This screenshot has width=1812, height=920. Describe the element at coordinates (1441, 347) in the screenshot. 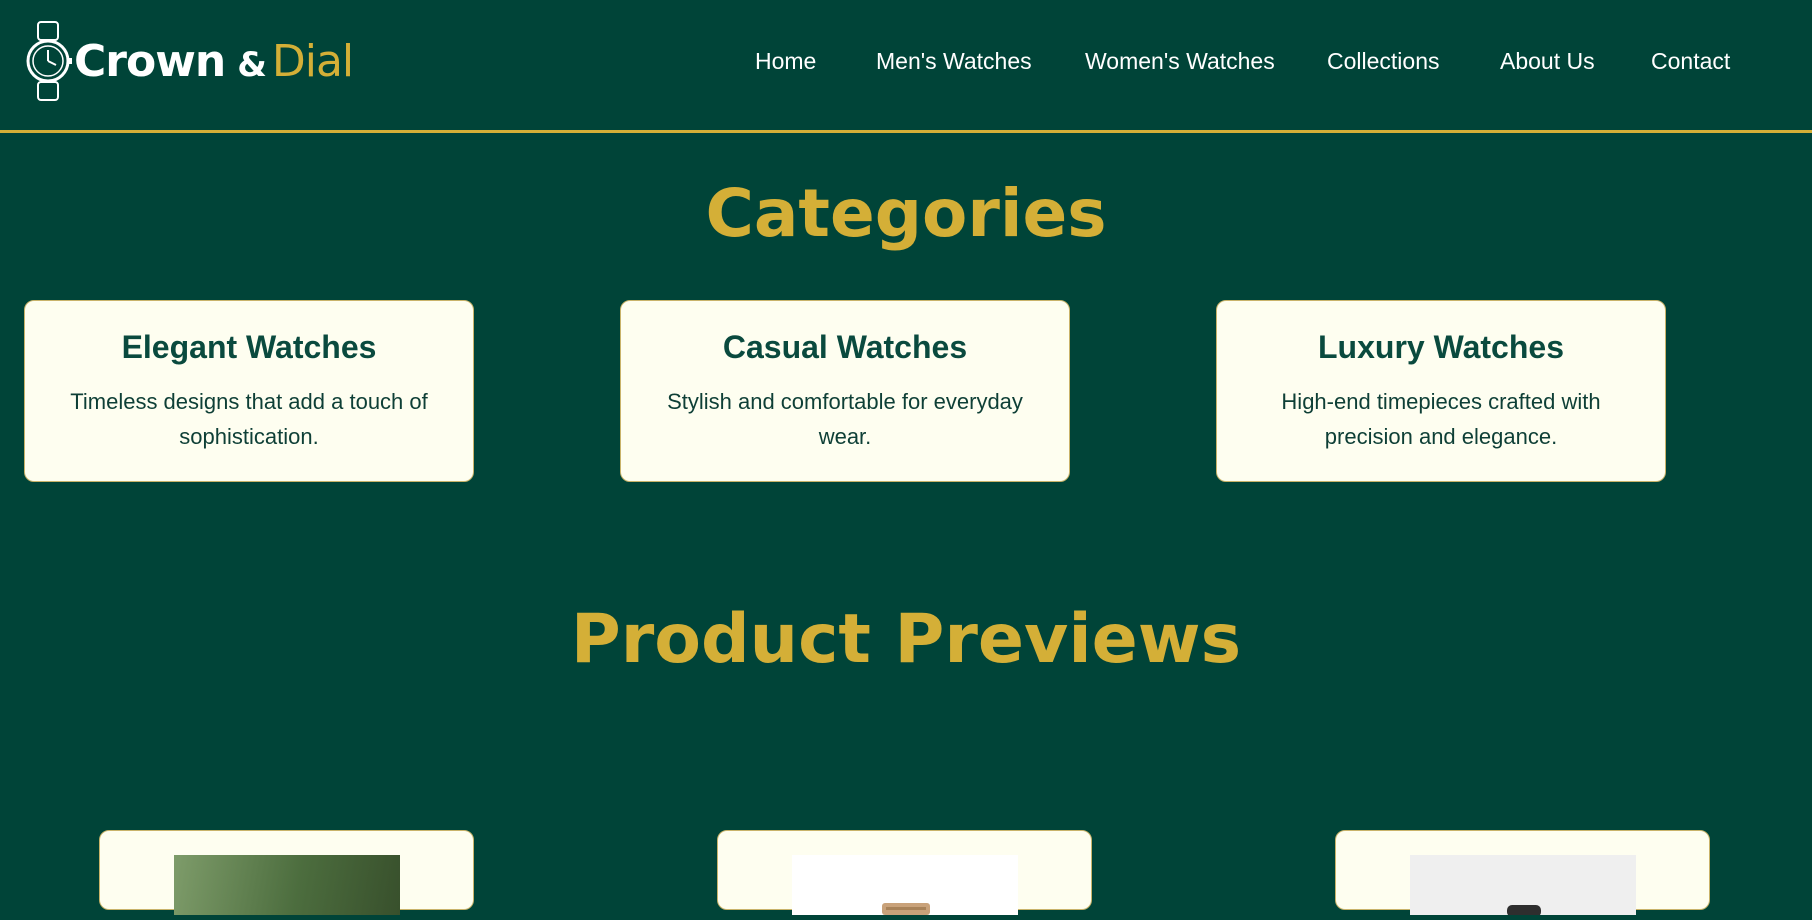

I see `category-card-title: Luxury Watches` at that location.